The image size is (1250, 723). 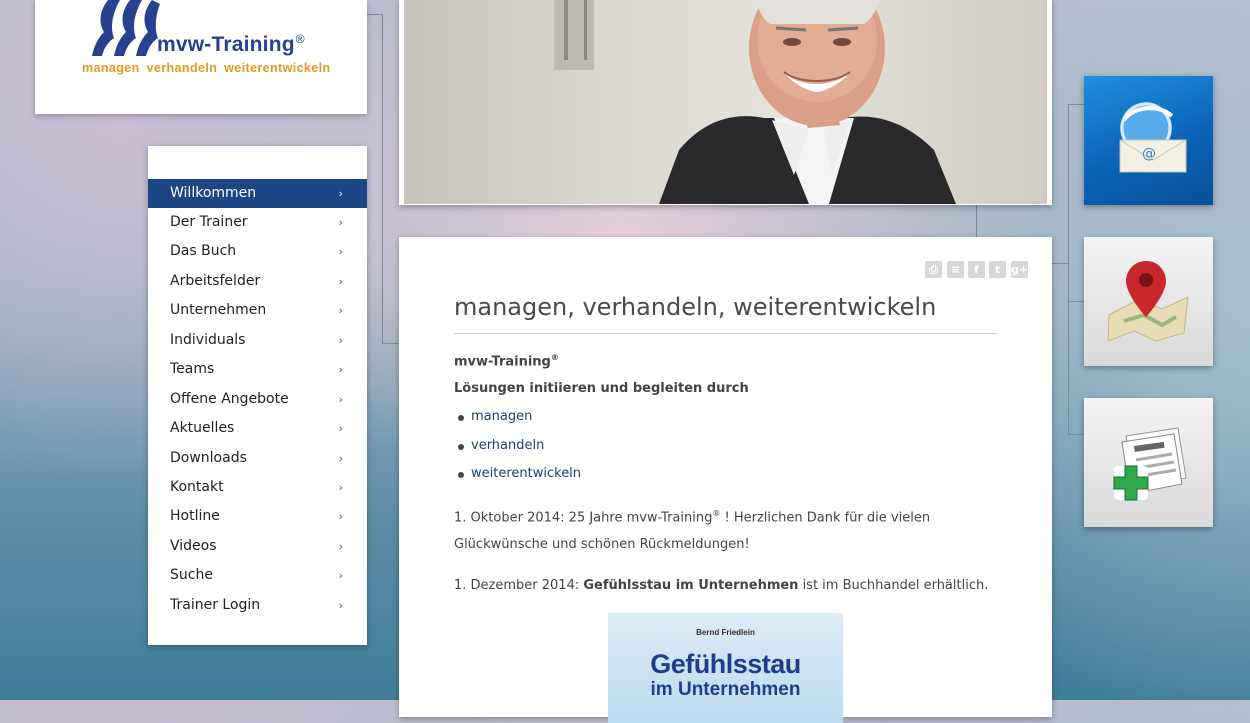 I want to click on location-tile, so click(x=1148, y=301).